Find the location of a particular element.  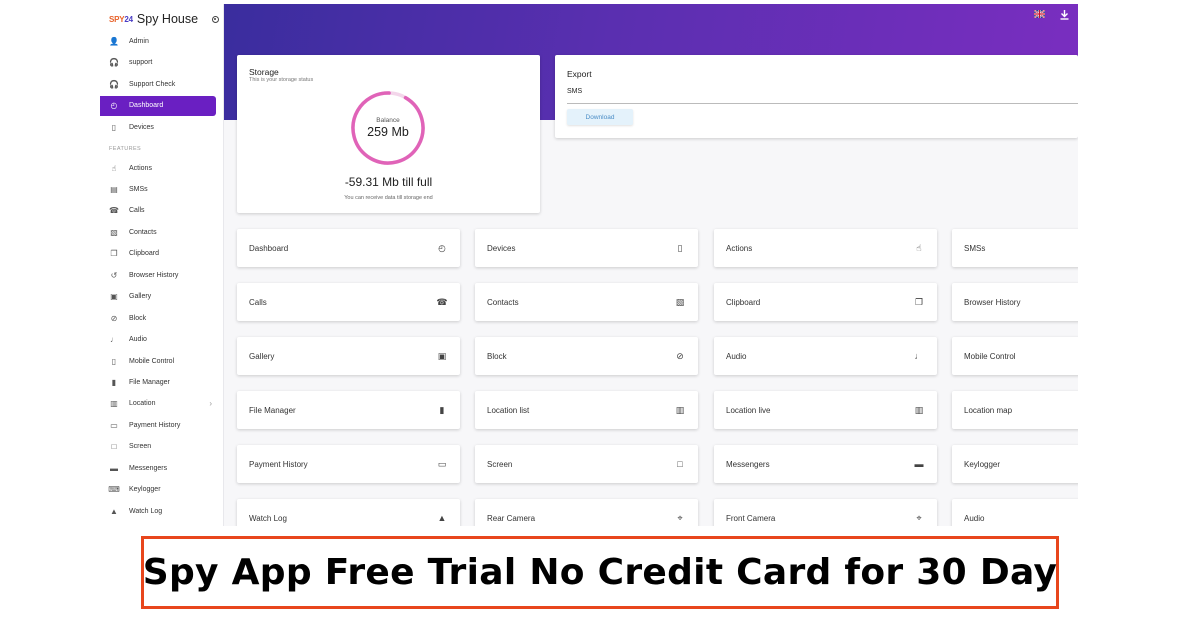

feature-card-label: Audio is located at coordinates (974, 518).